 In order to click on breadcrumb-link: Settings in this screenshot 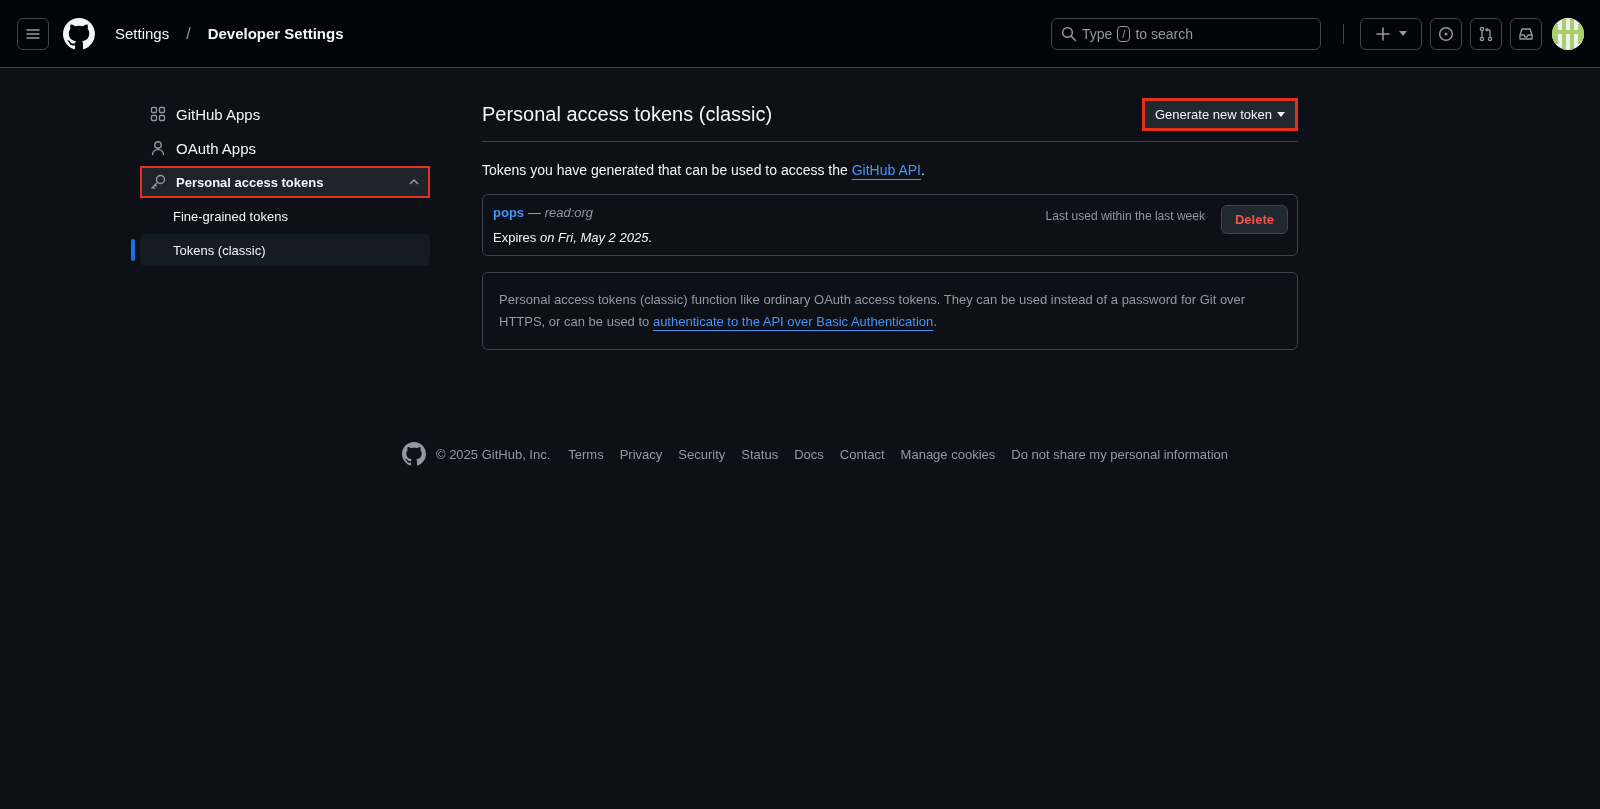, I will do `click(142, 33)`.